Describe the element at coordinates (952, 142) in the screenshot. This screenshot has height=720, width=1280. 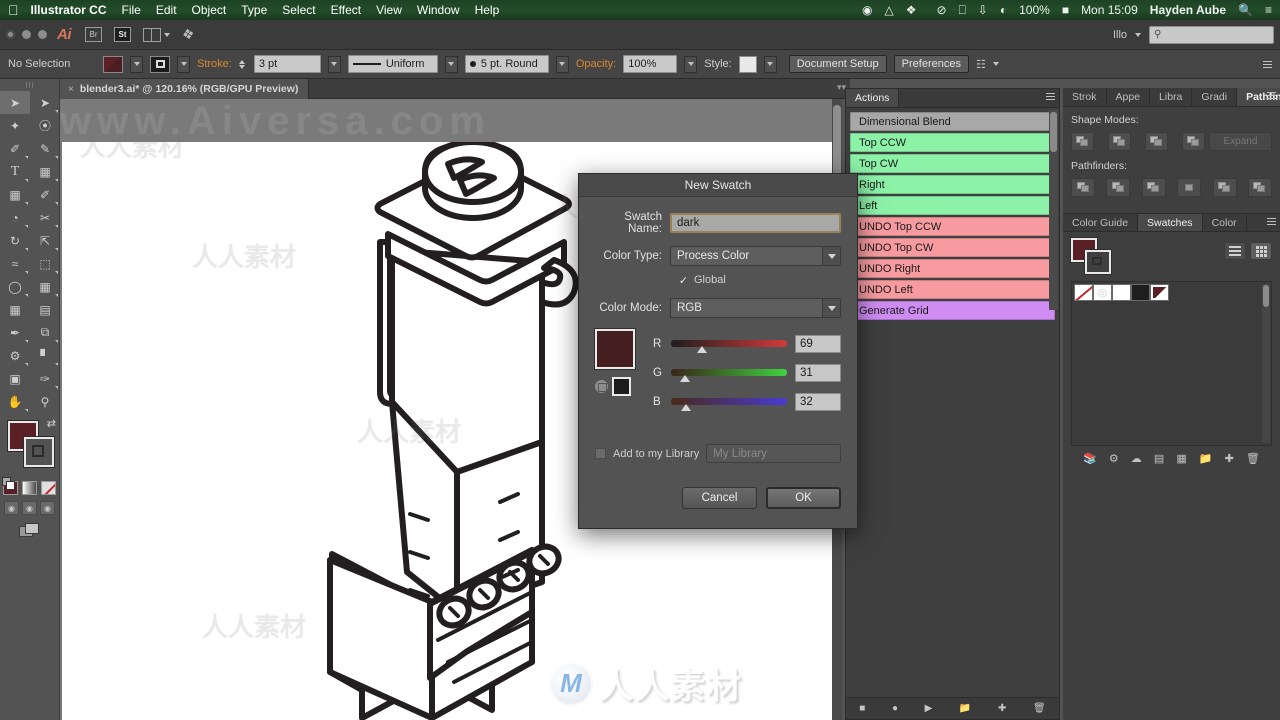
I see `action-item: Top CCW` at that location.